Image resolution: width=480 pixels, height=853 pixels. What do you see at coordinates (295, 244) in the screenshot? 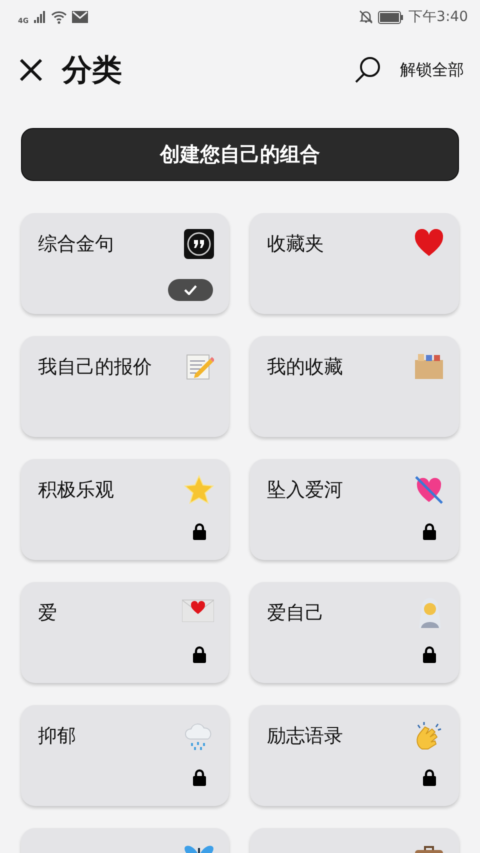
I see `category-label: 收藏夹` at bounding box center [295, 244].